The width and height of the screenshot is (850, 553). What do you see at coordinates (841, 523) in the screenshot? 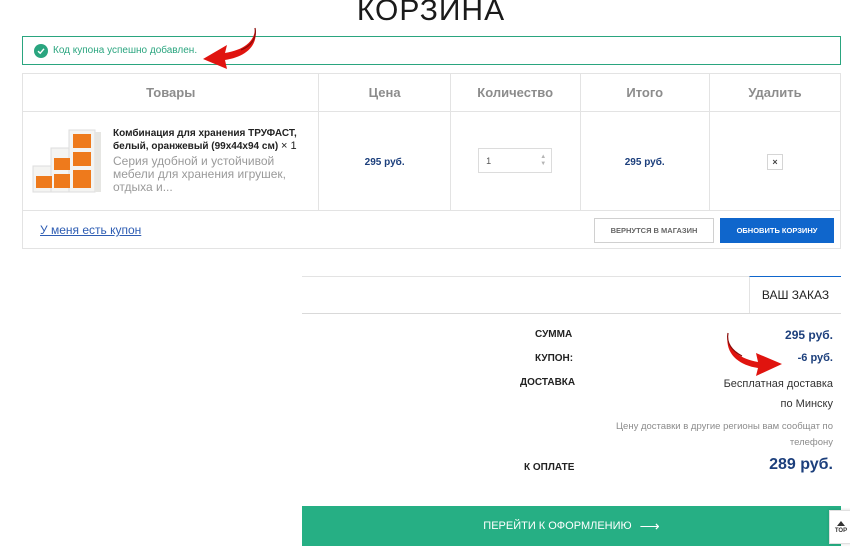
I see `caret-up-icon` at bounding box center [841, 523].